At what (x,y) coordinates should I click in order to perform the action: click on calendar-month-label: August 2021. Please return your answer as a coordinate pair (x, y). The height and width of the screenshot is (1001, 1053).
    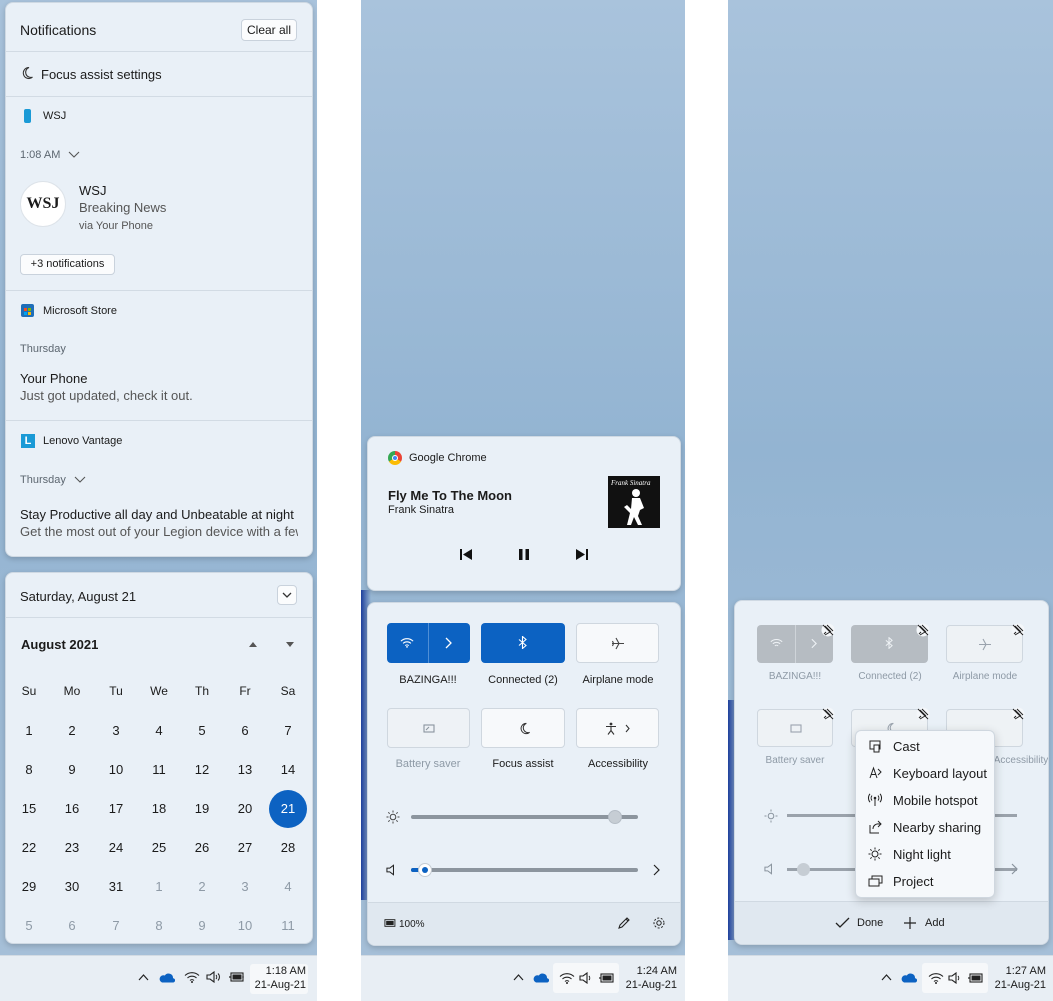
    Looking at the image, I should click on (59, 644).